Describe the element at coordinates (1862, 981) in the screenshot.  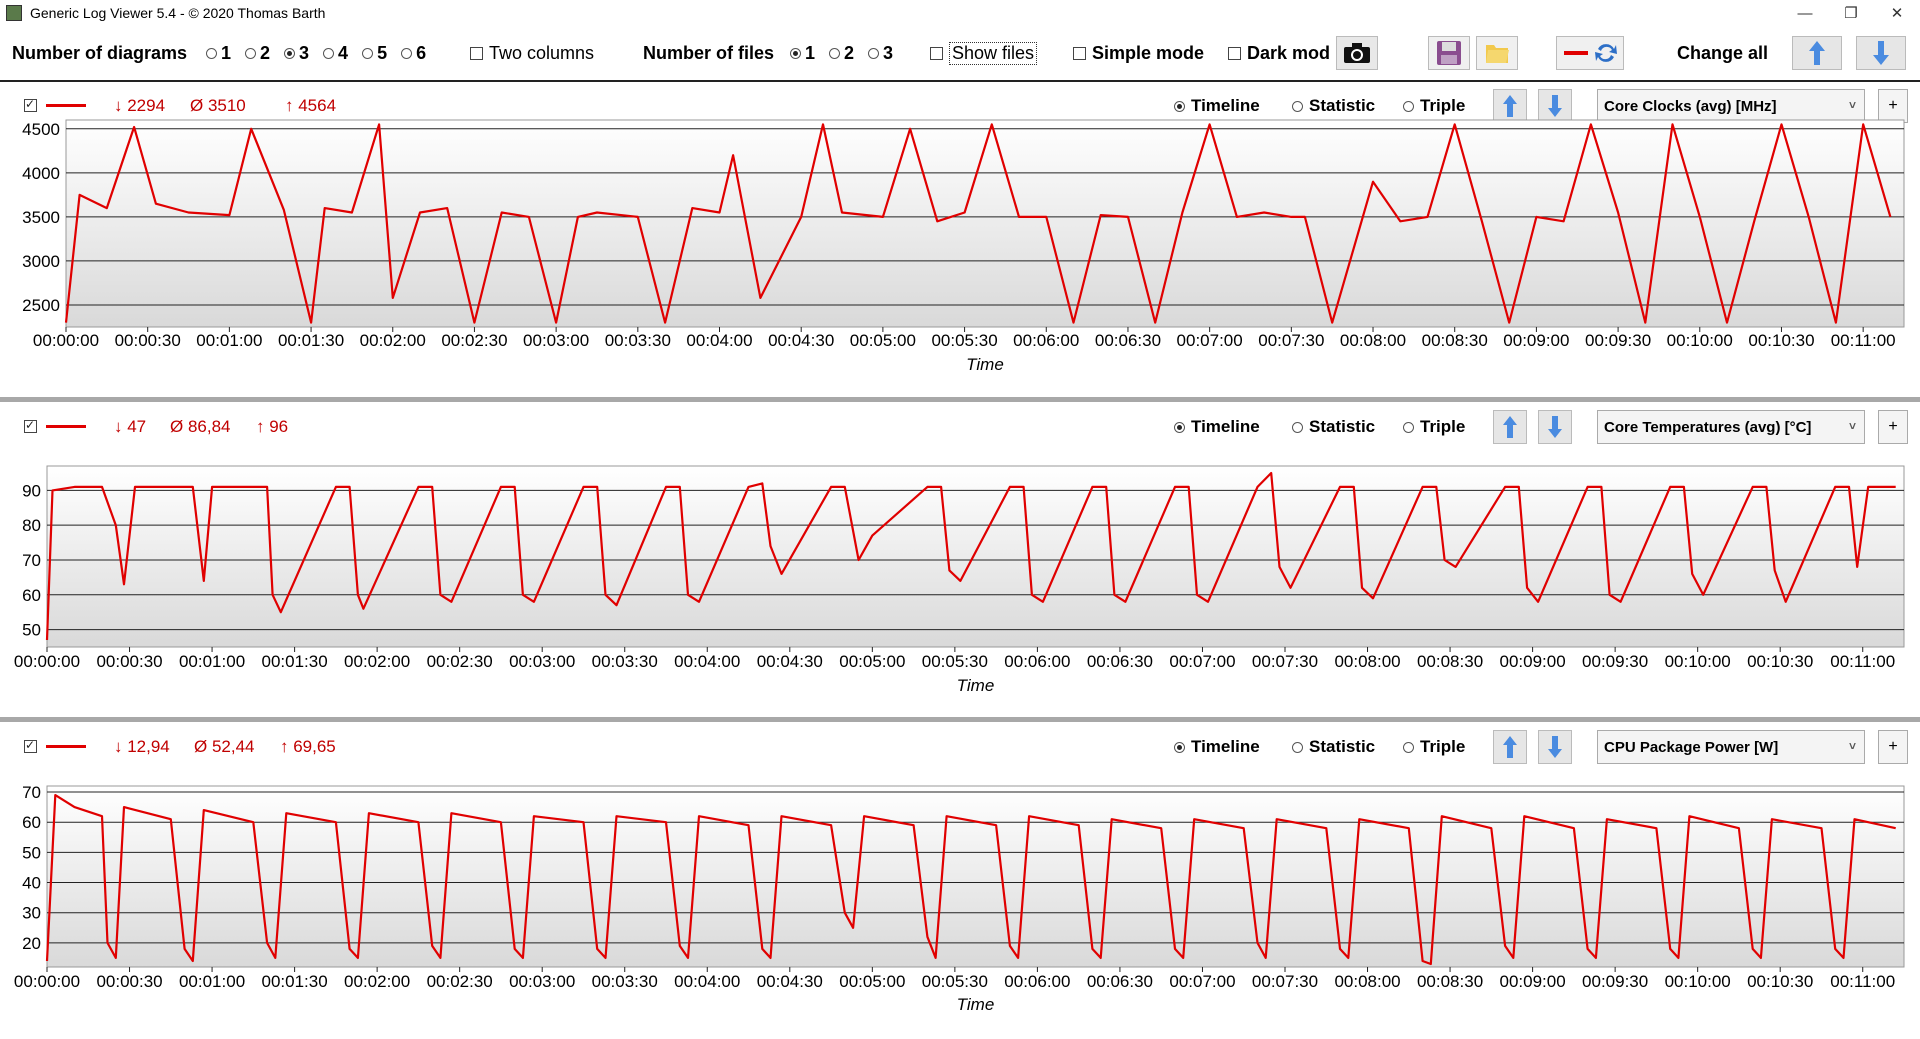
I see `x-tick-label: 00:11:00` at that location.